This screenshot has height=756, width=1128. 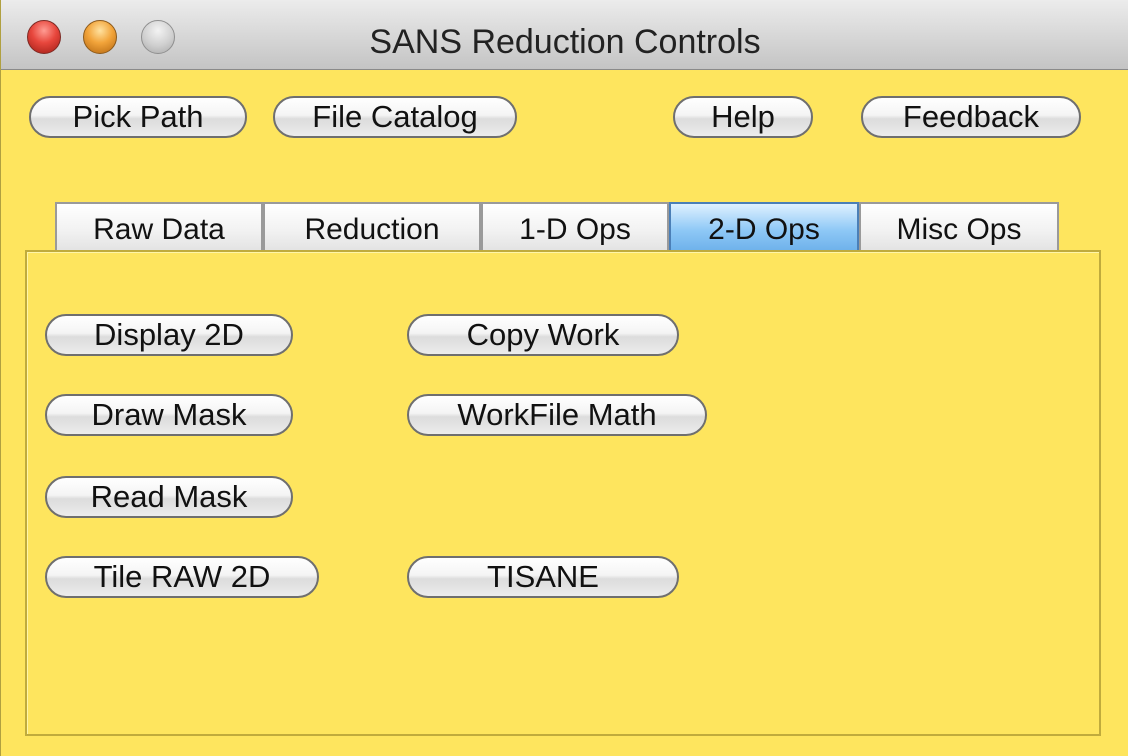 I want to click on display-2d-button: Display 2D, so click(x=169, y=335).